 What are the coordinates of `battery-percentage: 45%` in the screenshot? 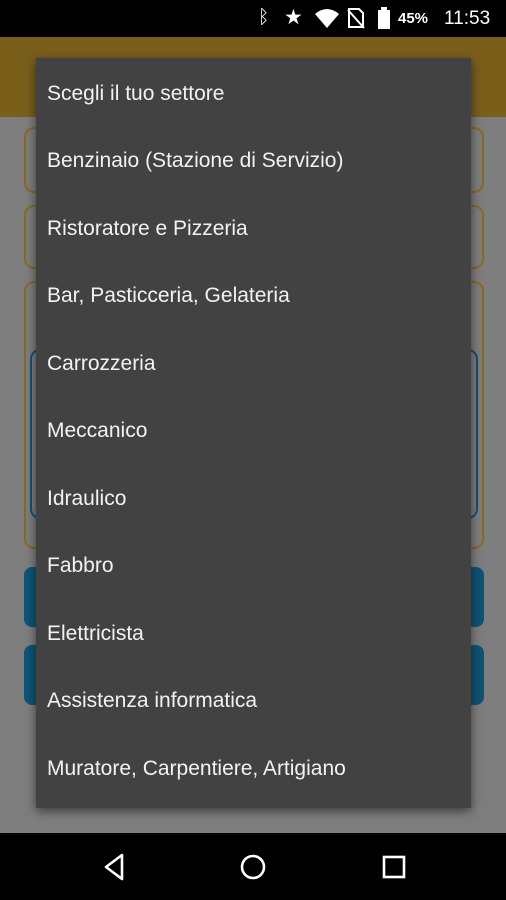 It's located at (413, 18).